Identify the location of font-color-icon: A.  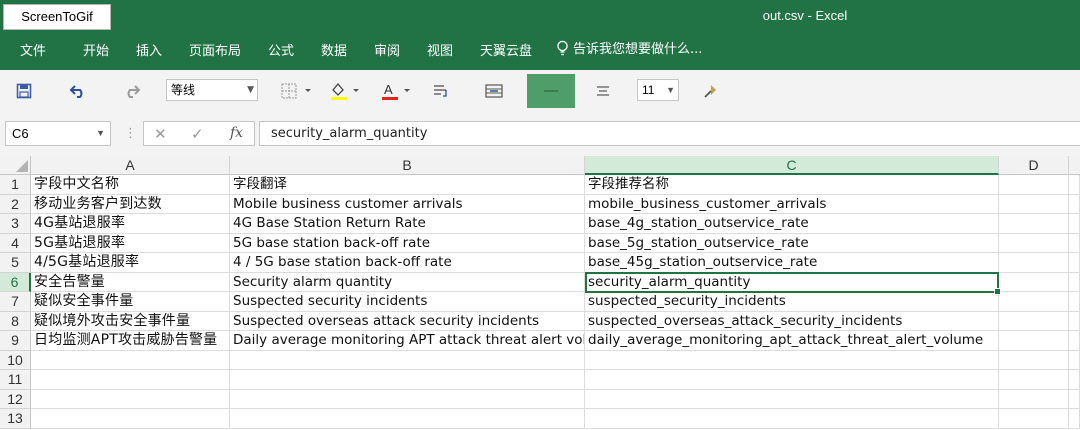
(397, 91).